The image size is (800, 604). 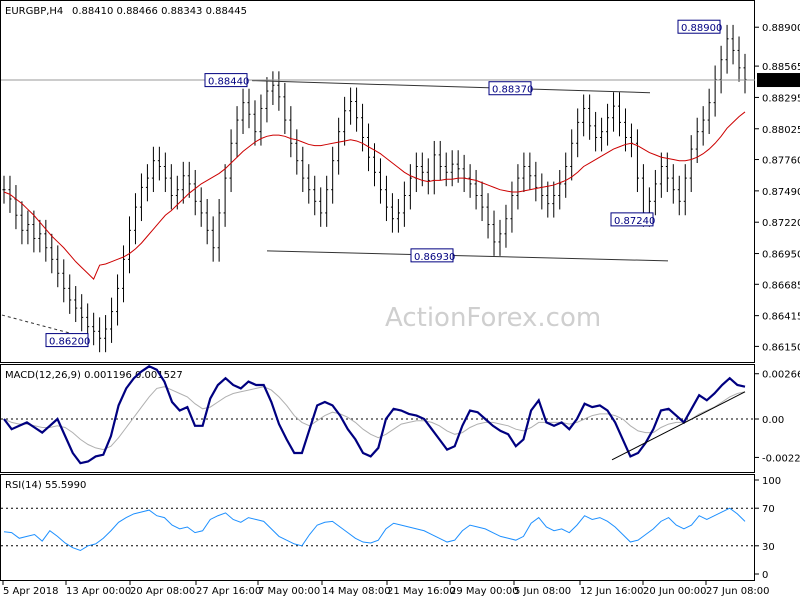 I want to click on annotation-text: 0.88440, so click(x=228, y=82).